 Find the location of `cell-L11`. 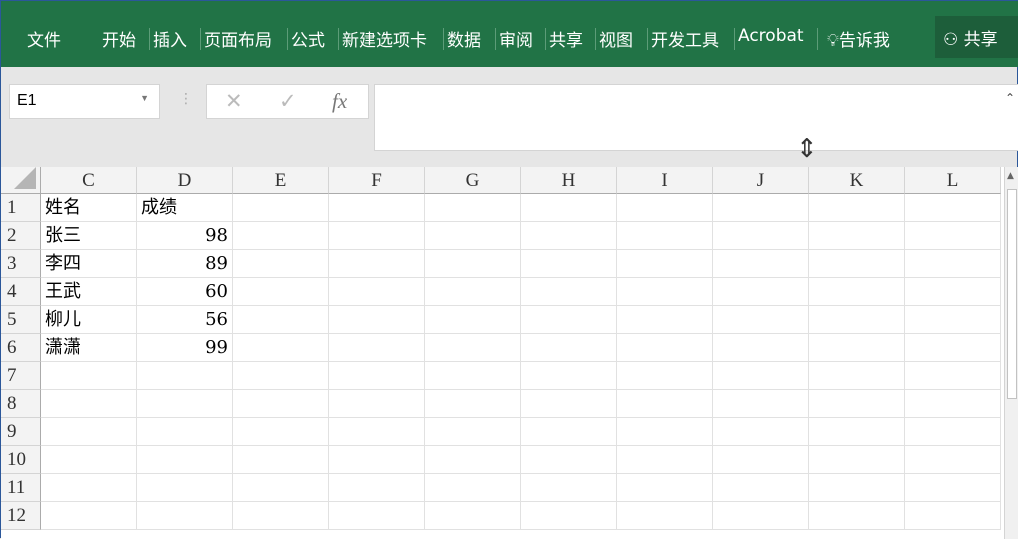

cell-L11 is located at coordinates (953, 488).